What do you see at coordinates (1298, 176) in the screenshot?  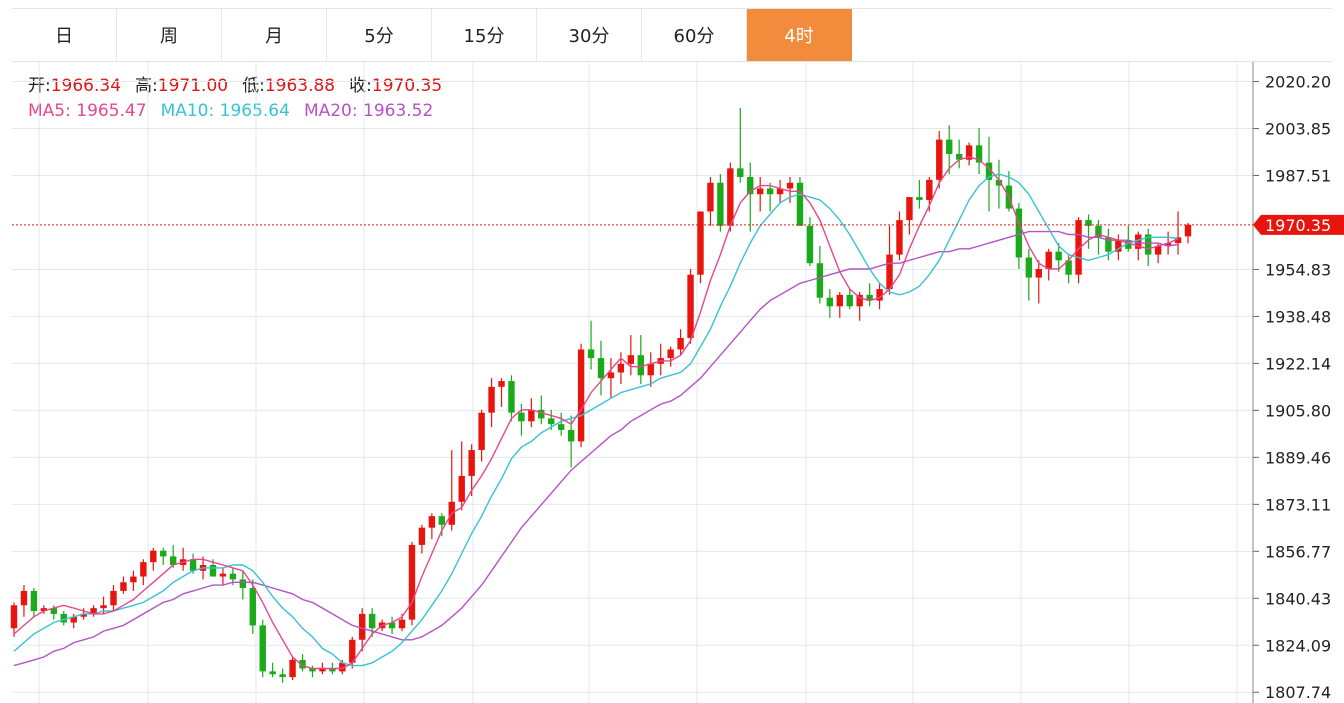 I see `y-tick-label: 1987.51` at bounding box center [1298, 176].